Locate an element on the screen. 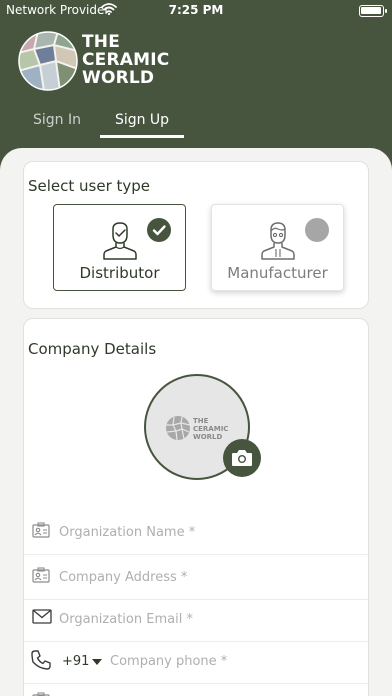 This screenshot has width=392, height=696. unselected-radio-icon is located at coordinates (317, 230).